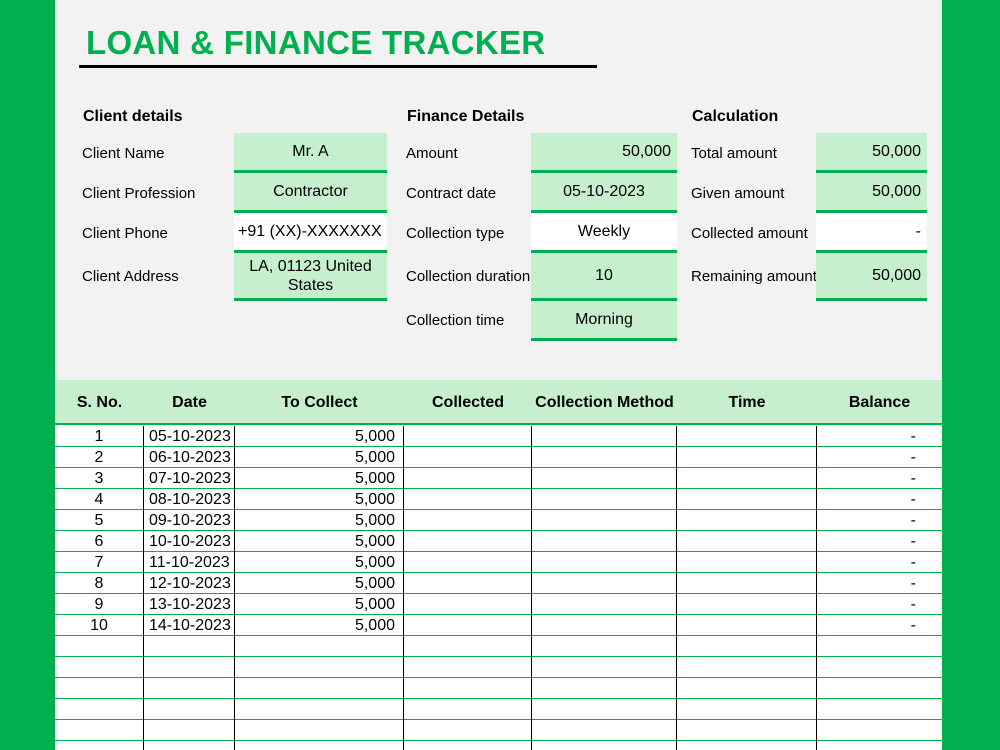 This screenshot has height=750, width=1000. I want to click on given-amount-cell: 50,000, so click(871, 193).